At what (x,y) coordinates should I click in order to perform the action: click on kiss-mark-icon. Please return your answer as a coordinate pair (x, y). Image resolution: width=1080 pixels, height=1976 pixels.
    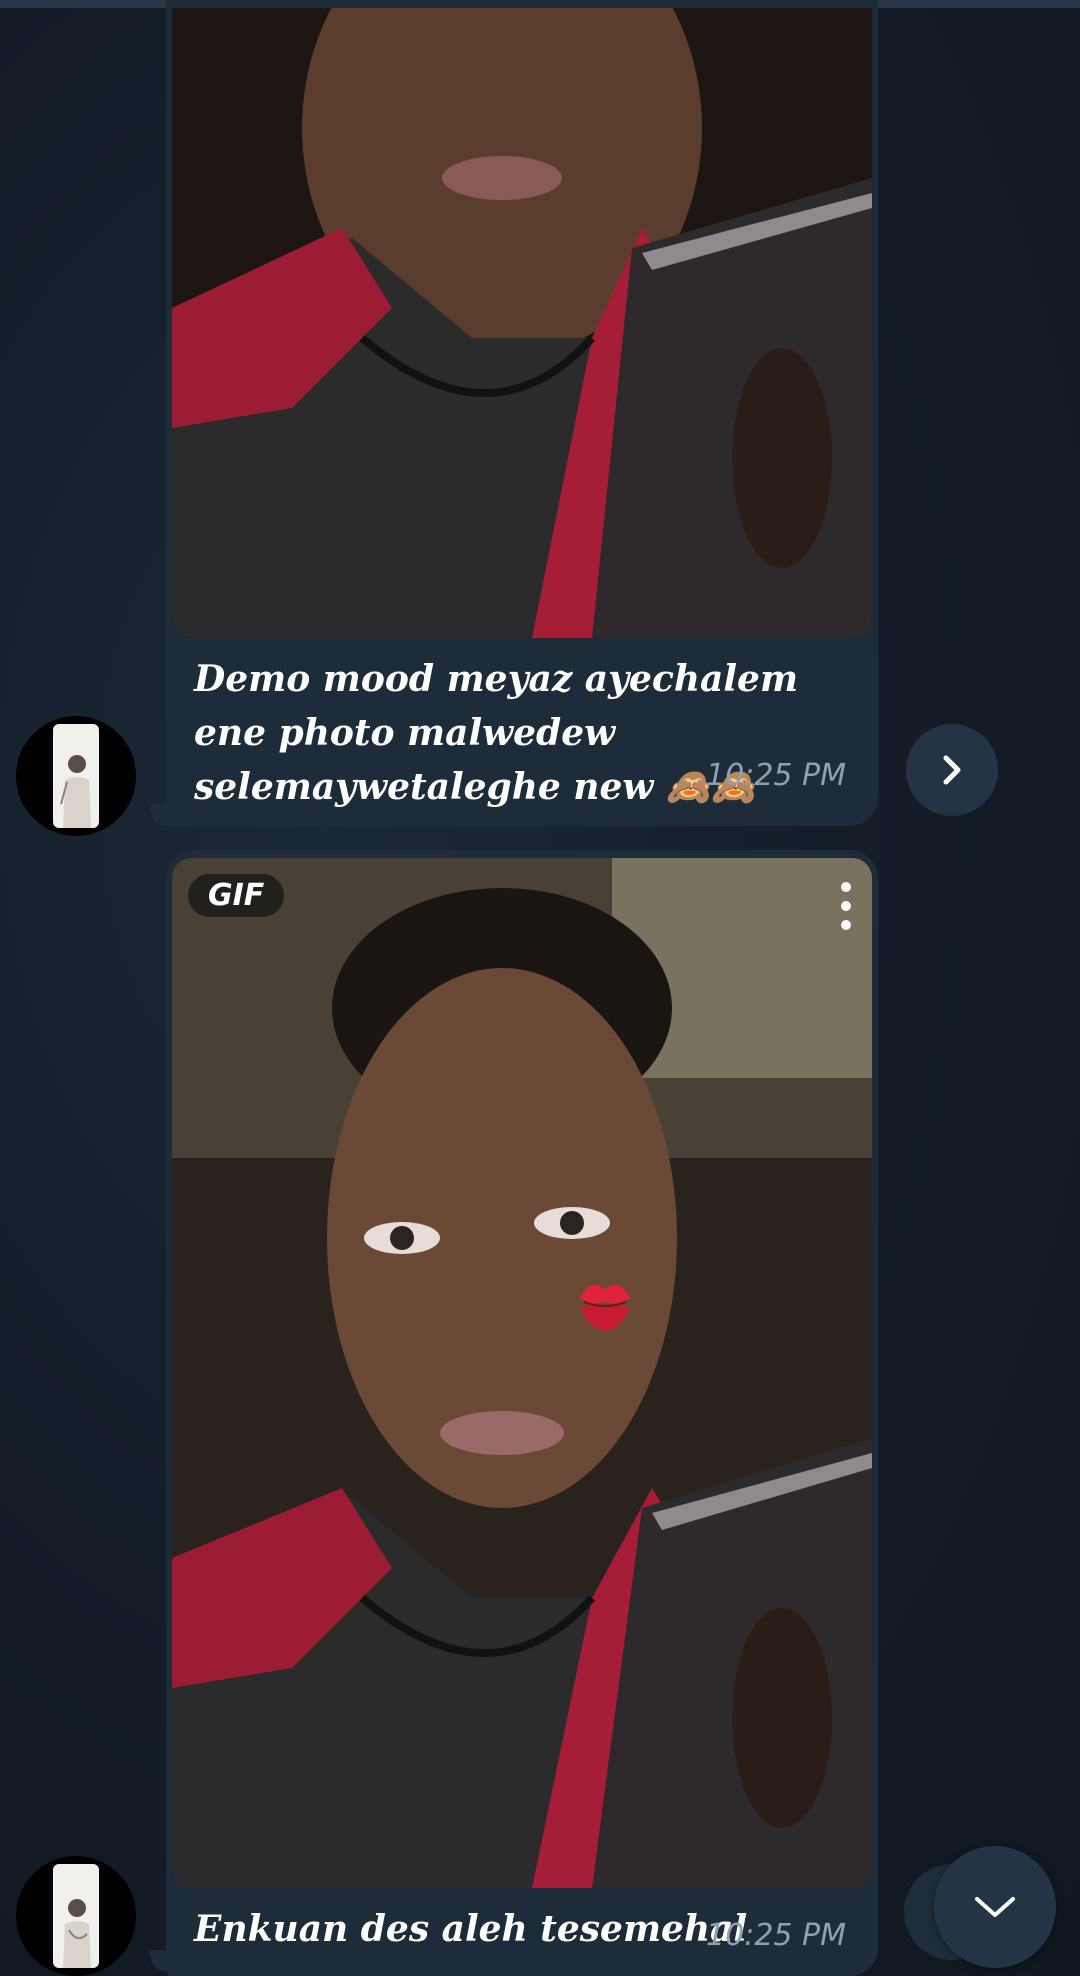
    Looking at the image, I should click on (605, 1307).